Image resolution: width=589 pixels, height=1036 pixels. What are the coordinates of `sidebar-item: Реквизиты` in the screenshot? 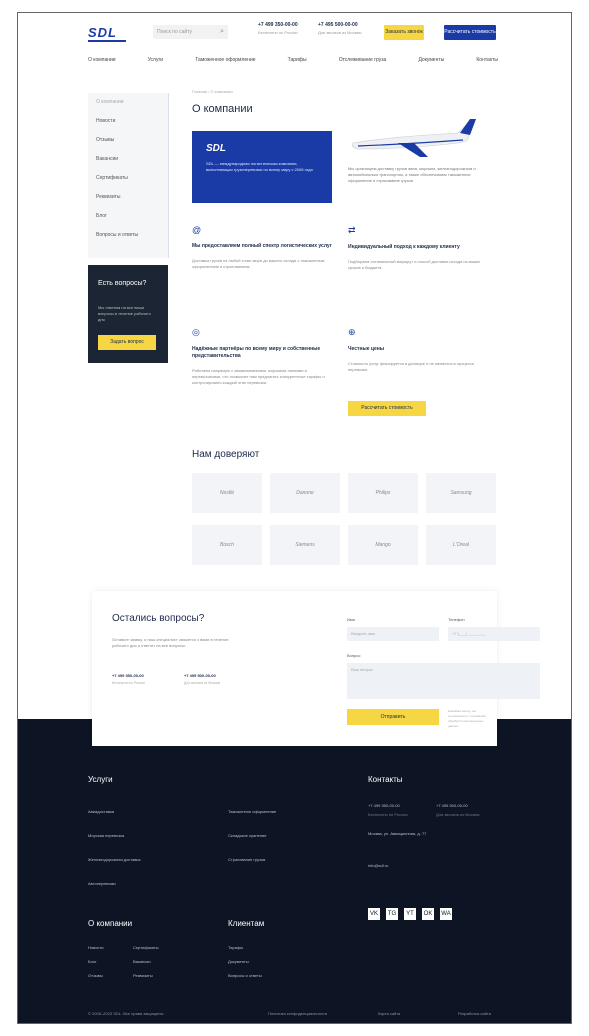 It's located at (128, 197).